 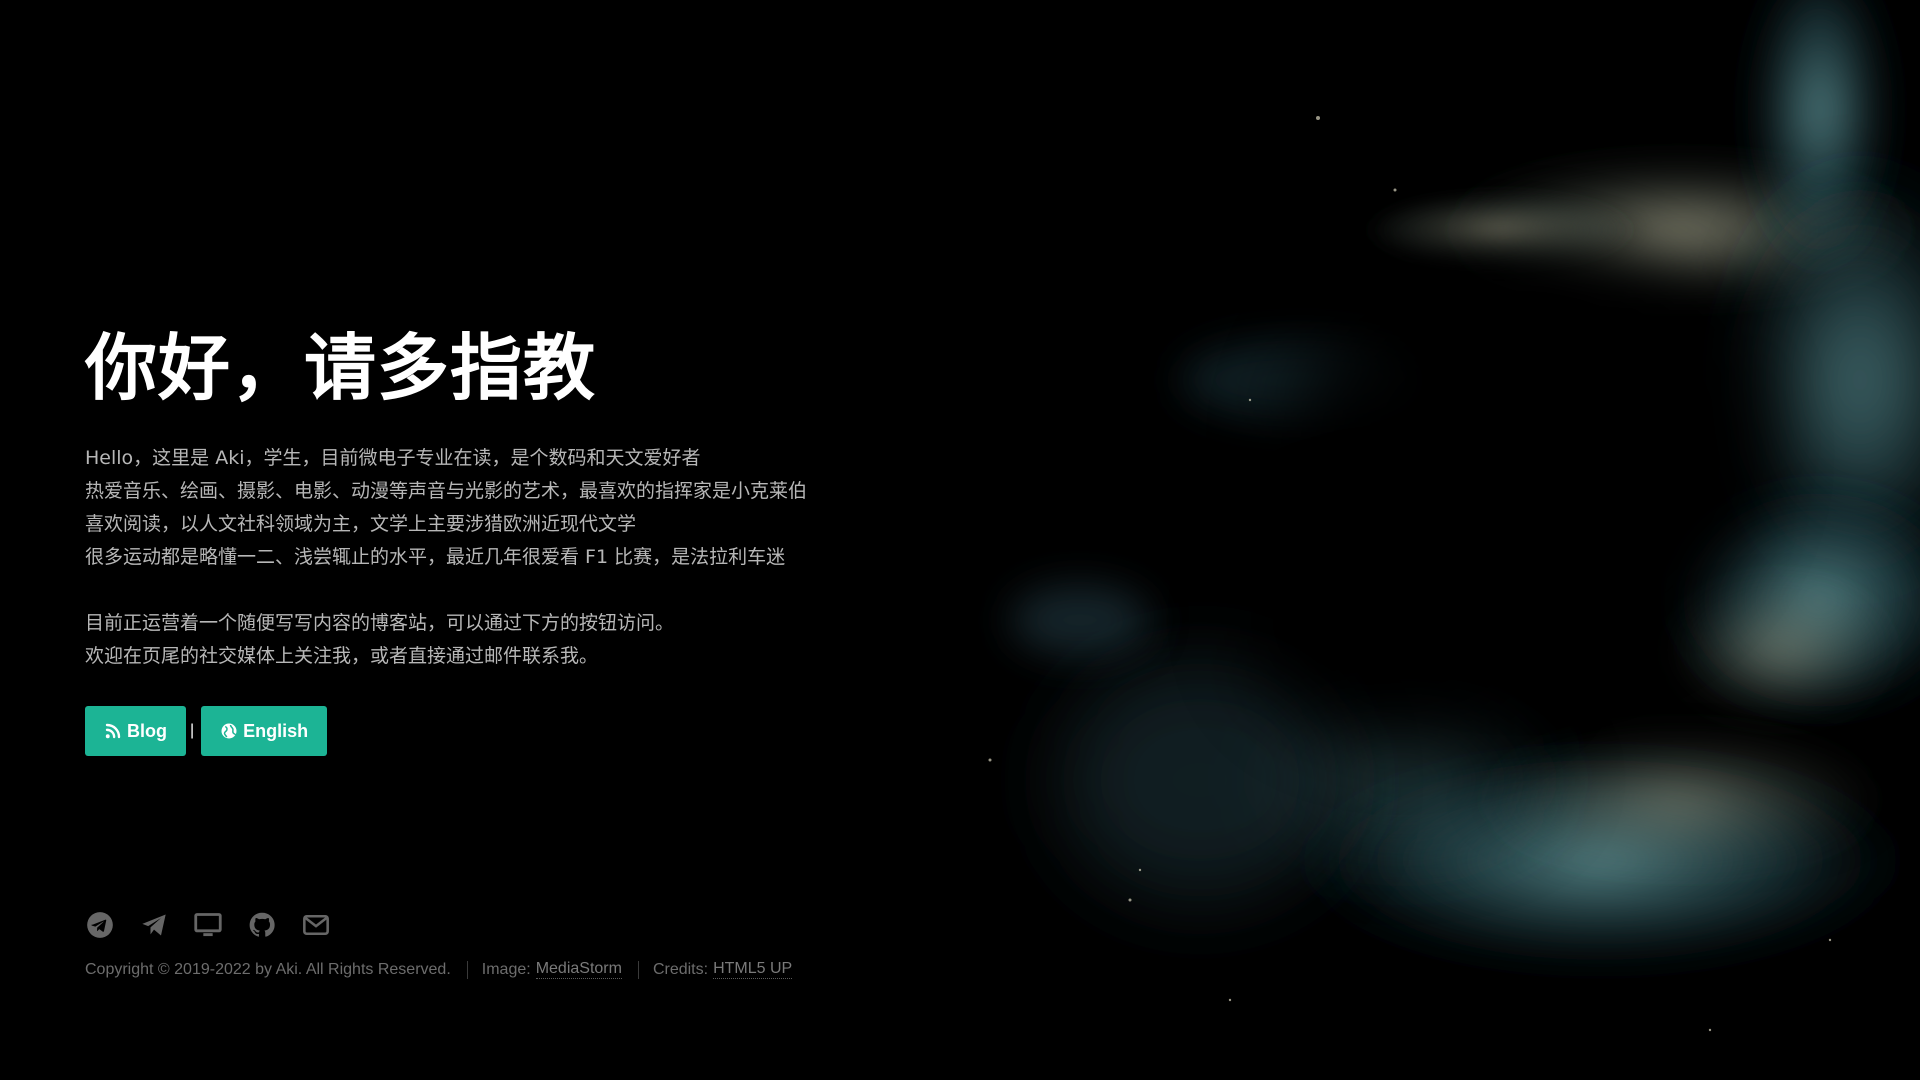 What do you see at coordinates (208, 925) in the screenshot?
I see `monitor-icon` at bounding box center [208, 925].